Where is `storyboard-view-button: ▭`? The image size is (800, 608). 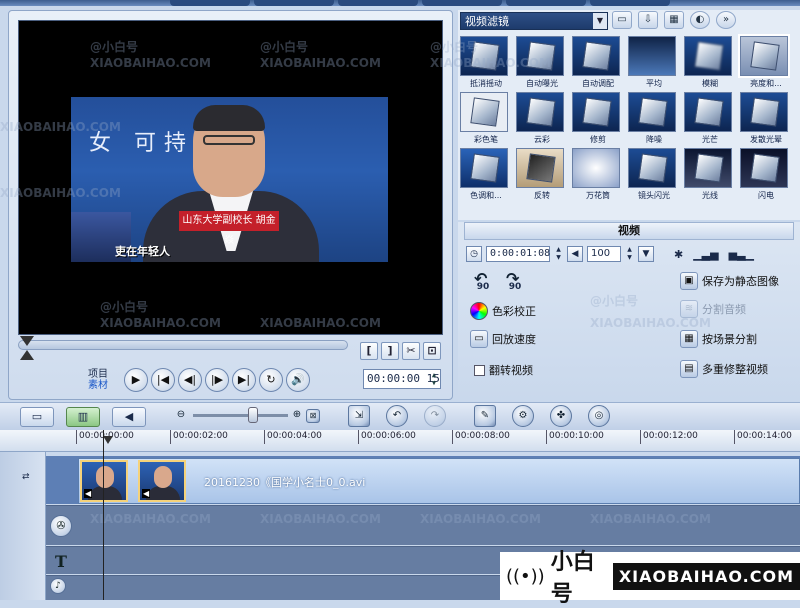 storyboard-view-button: ▭ is located at coordinates (37, 417).